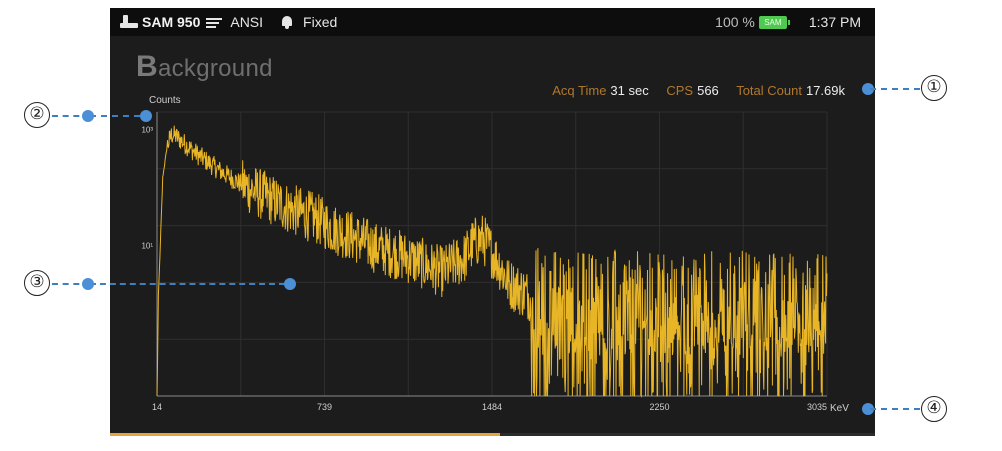  Describe the element at coordinates (324, 407) in the screenshot. I see `x-tick-label: 739` at that location.